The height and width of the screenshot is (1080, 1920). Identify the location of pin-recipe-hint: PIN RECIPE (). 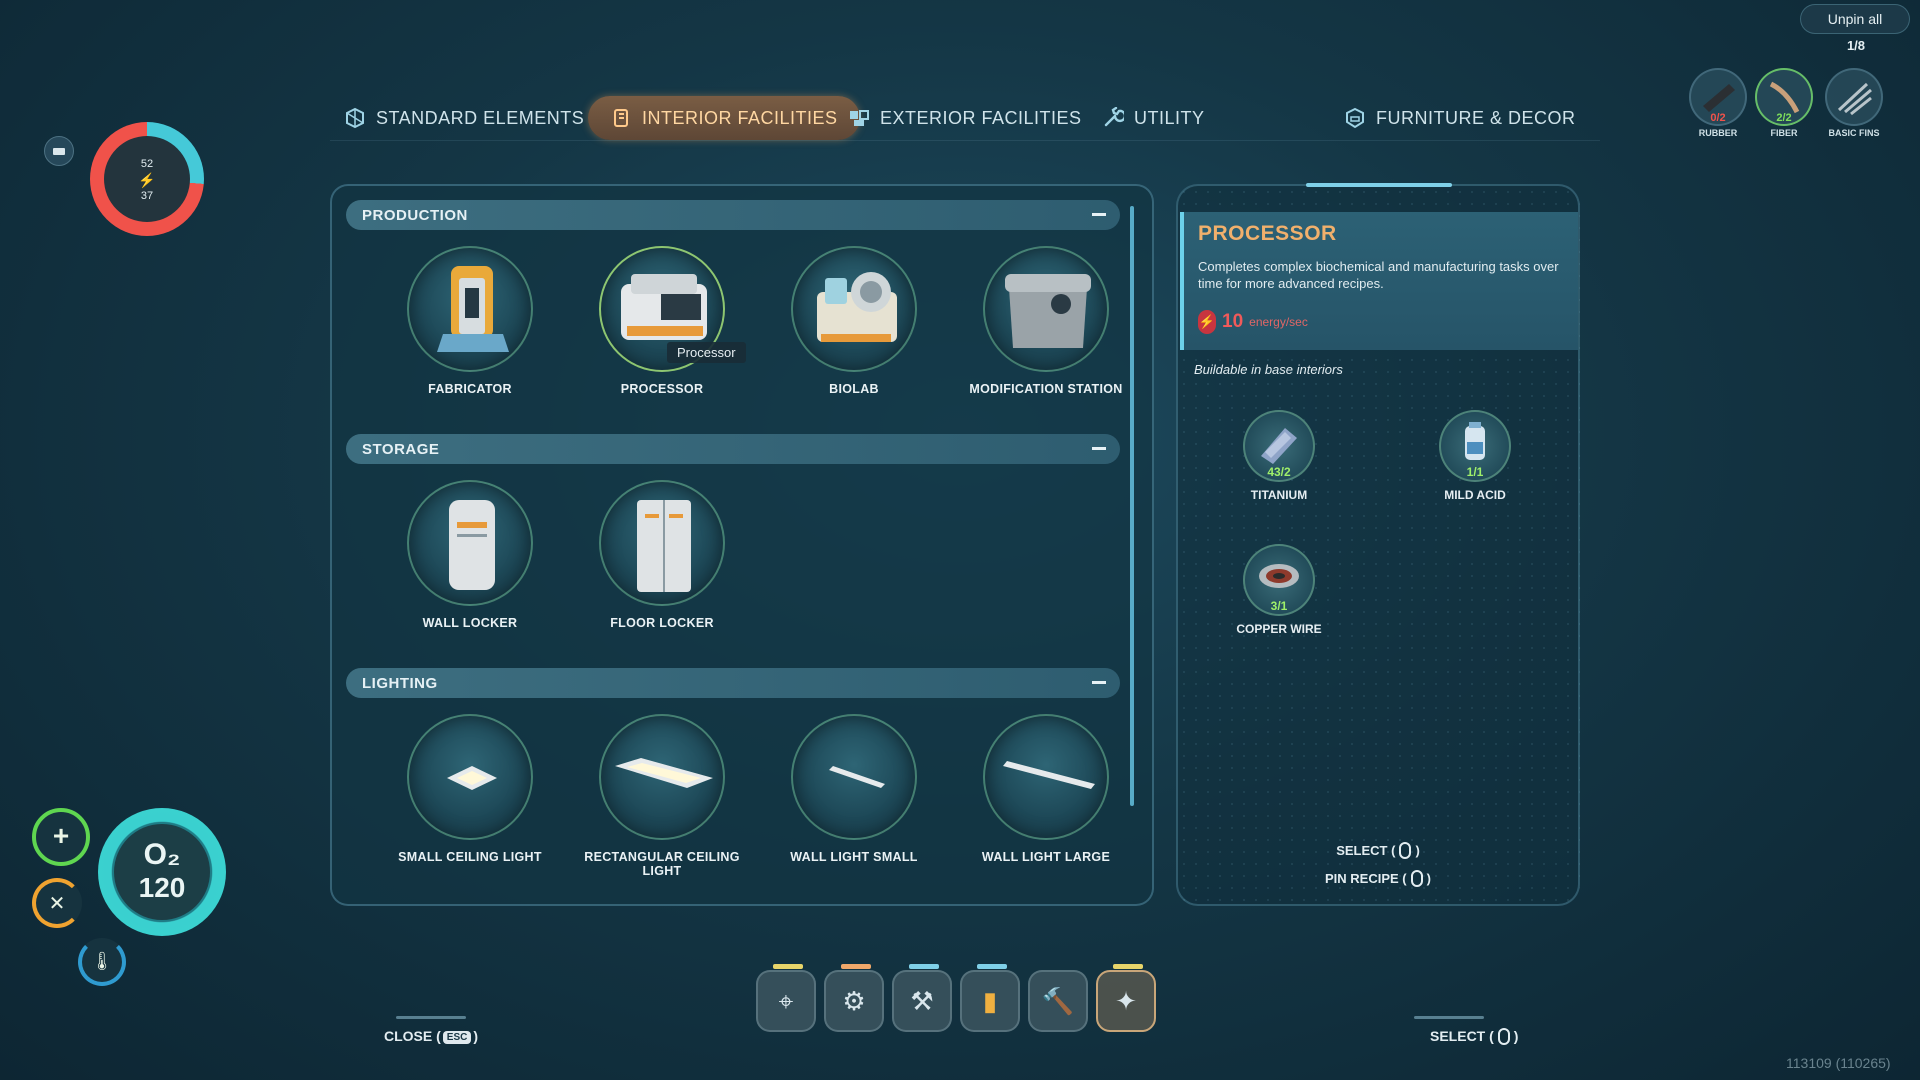
(1378, 878).